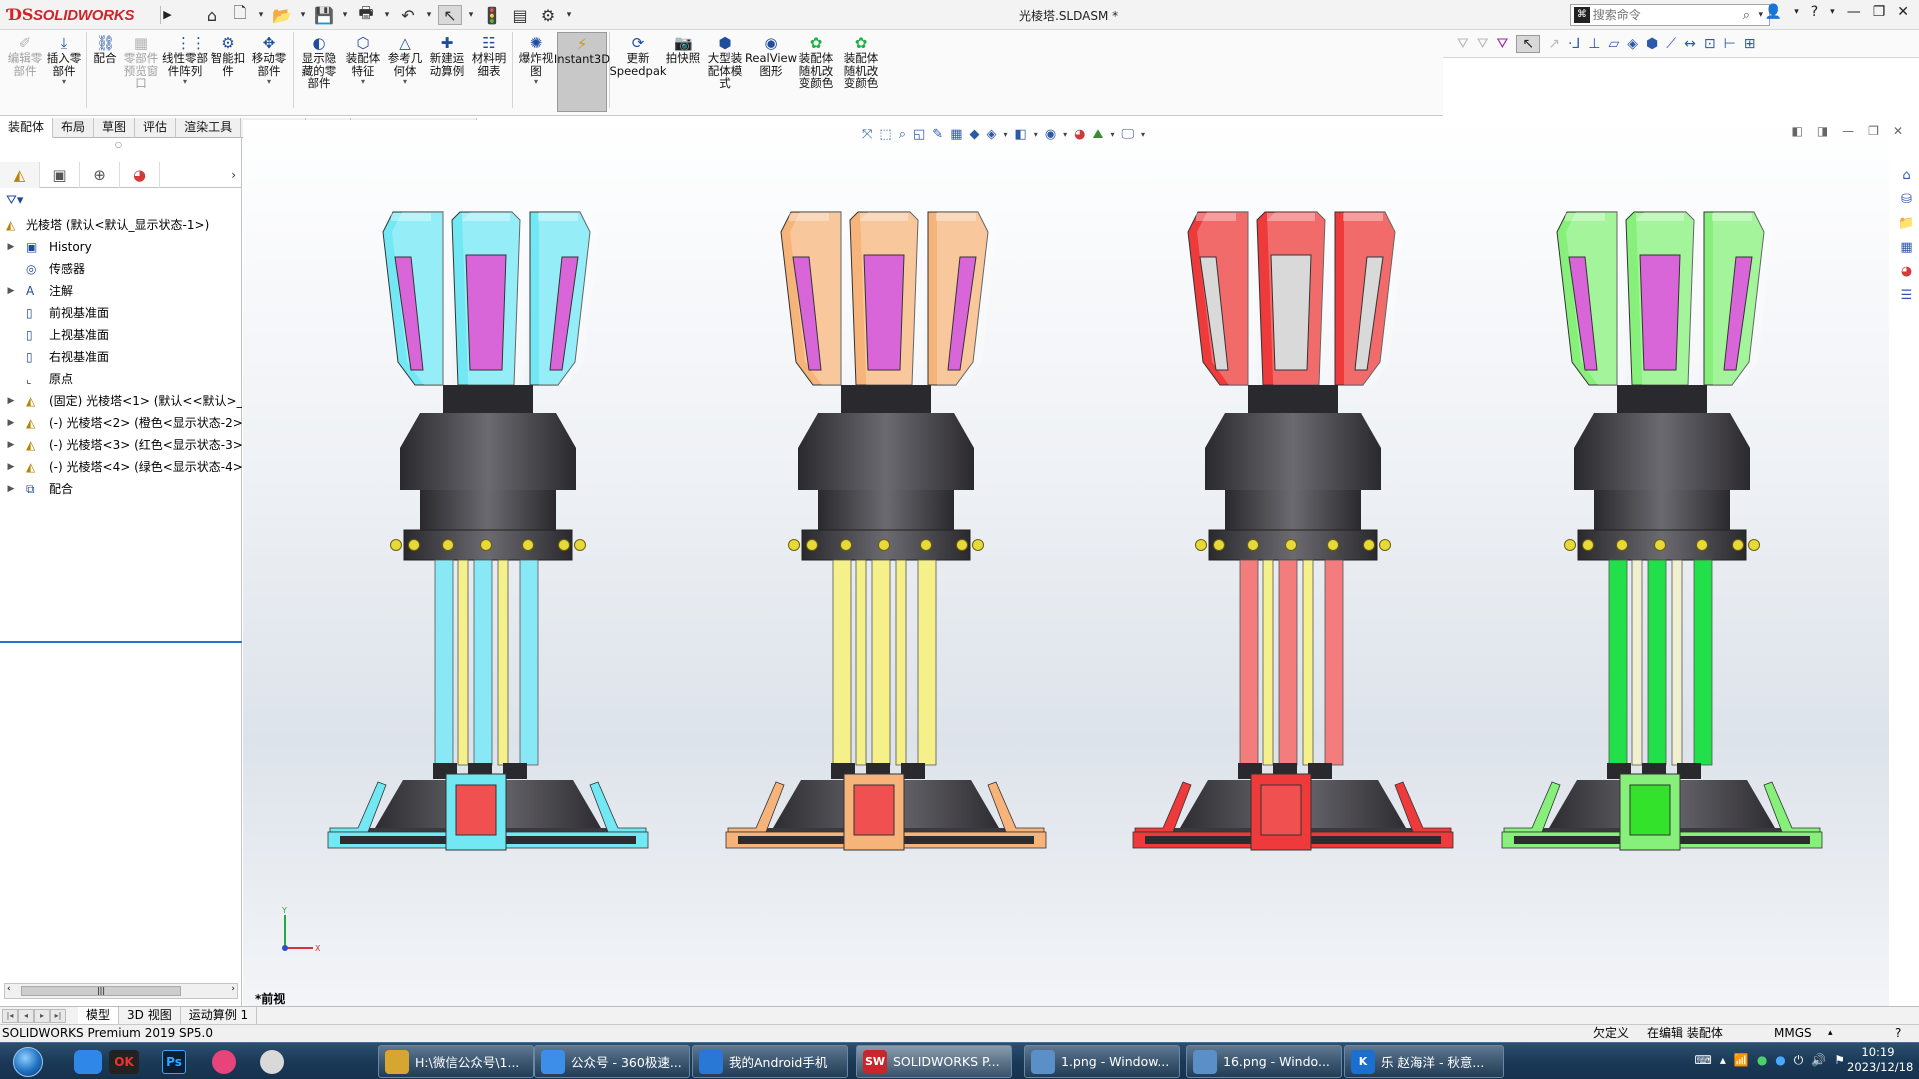 The width and height of the screenshot is (1919, 1079). I want to click on command-search: ⌘ ⌕ ▾, so click(1670, 15).